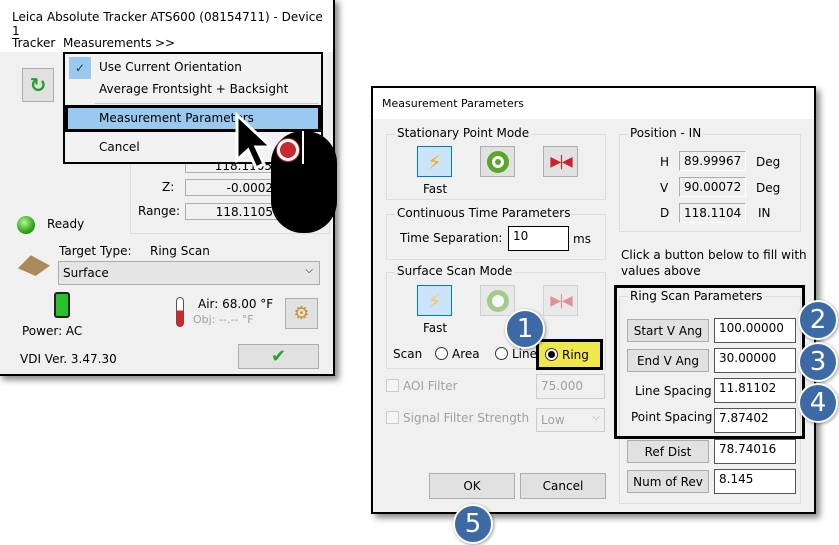 The height and width of the screenshot is (545, 839). I want to click on refresh-icon: ↻, so click(38, 85).